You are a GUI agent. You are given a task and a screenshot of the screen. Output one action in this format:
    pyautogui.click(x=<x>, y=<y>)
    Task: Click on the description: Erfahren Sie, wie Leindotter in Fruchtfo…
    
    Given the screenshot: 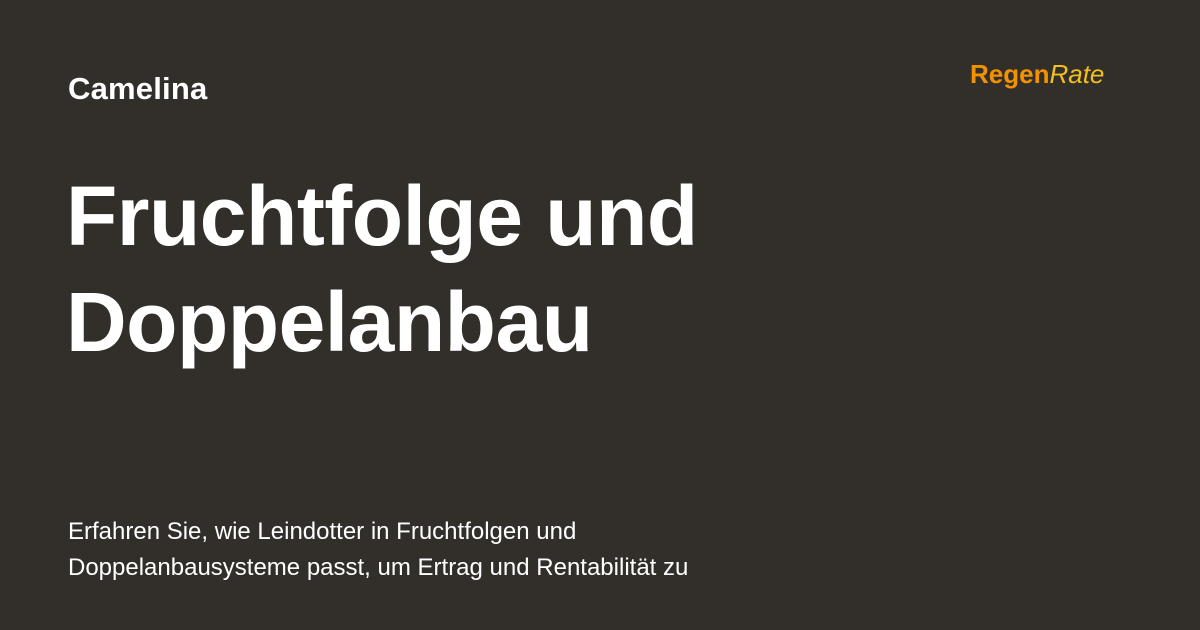 What is the action you would take?
    pyautogui.click(x=448, y=550)
    